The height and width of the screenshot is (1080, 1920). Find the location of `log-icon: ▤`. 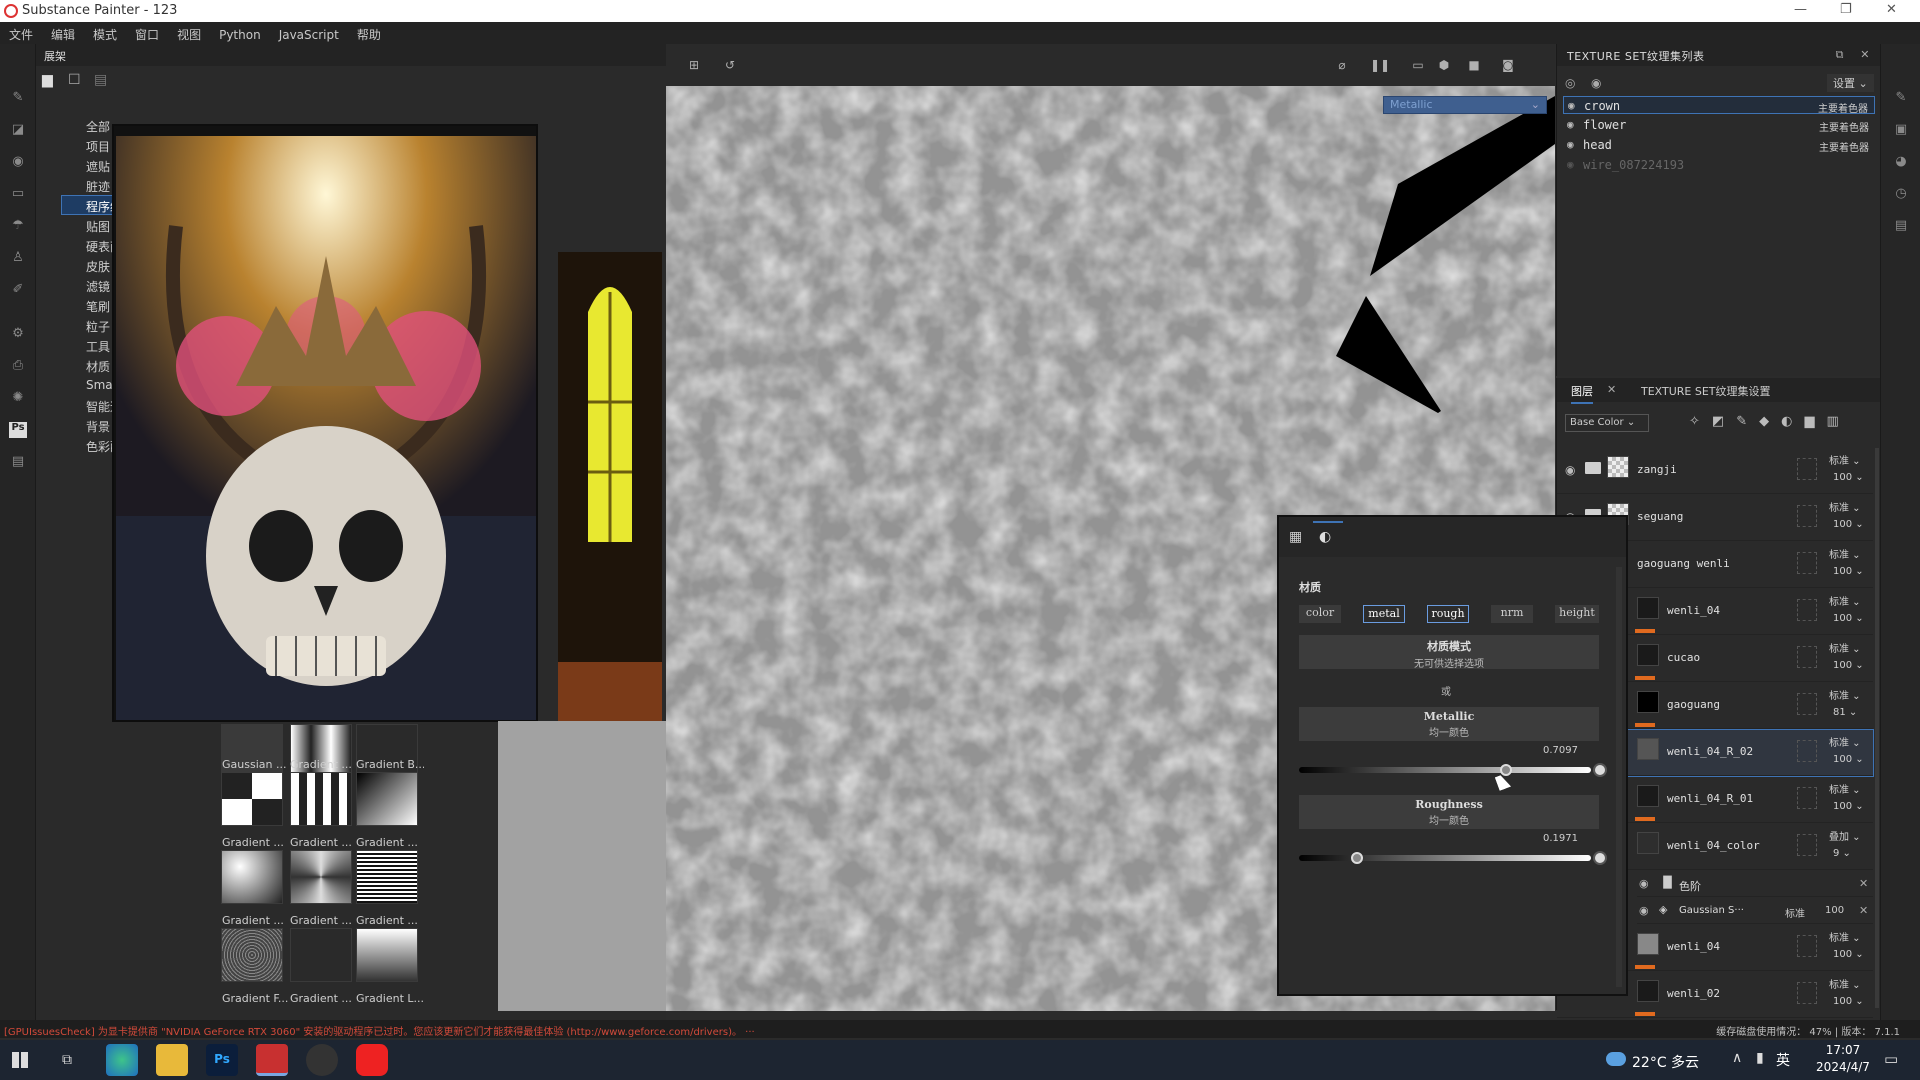

log-icon: ▤ is located at coordinates (1901, 226).